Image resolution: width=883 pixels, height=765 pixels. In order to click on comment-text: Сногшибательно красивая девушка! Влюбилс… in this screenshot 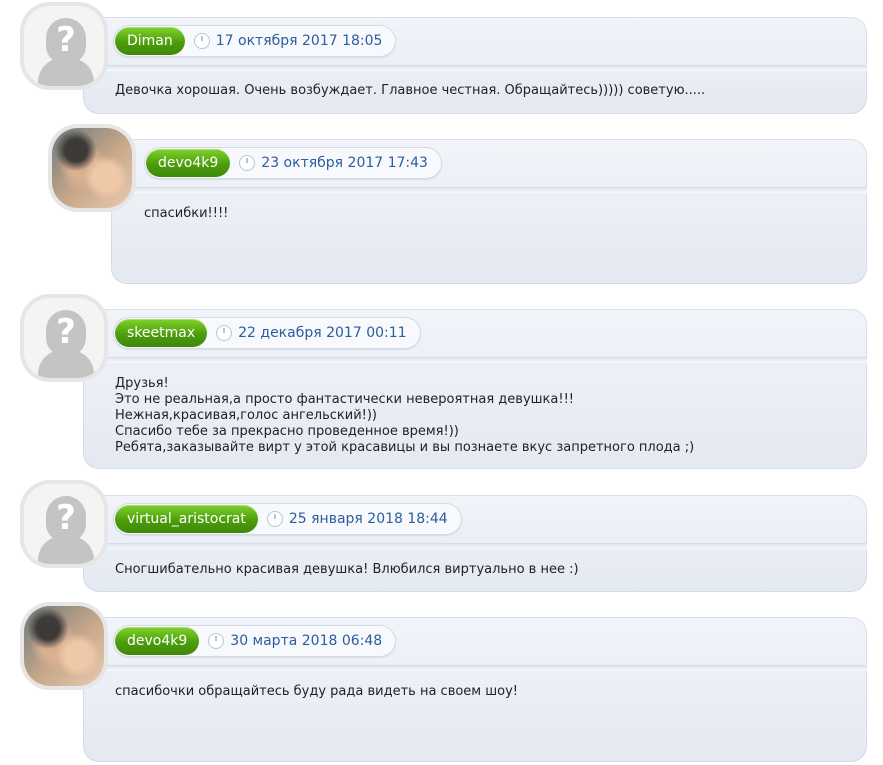, I will do `click(347, 569)`.